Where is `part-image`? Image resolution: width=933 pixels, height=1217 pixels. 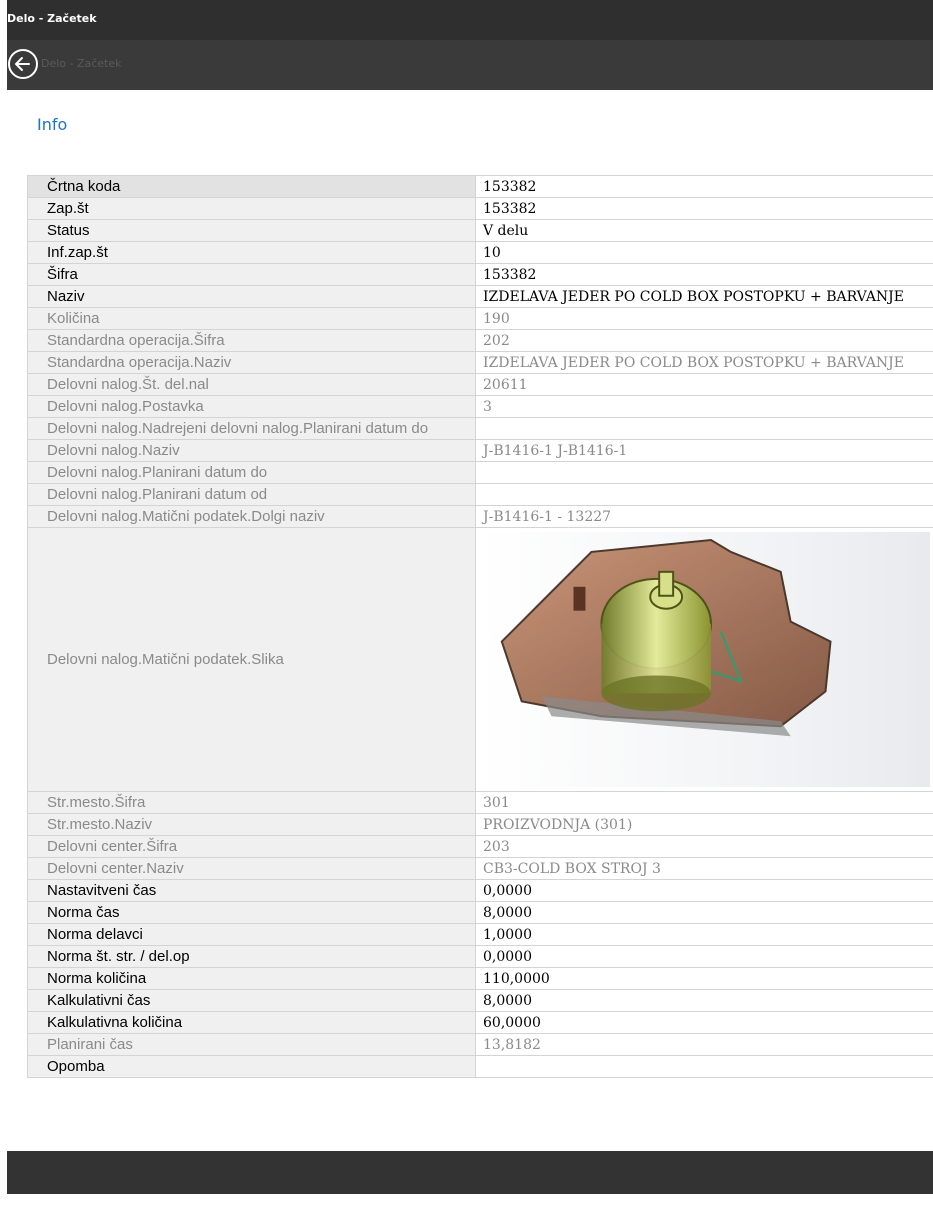
part-image is located at coordinates (705, 659).